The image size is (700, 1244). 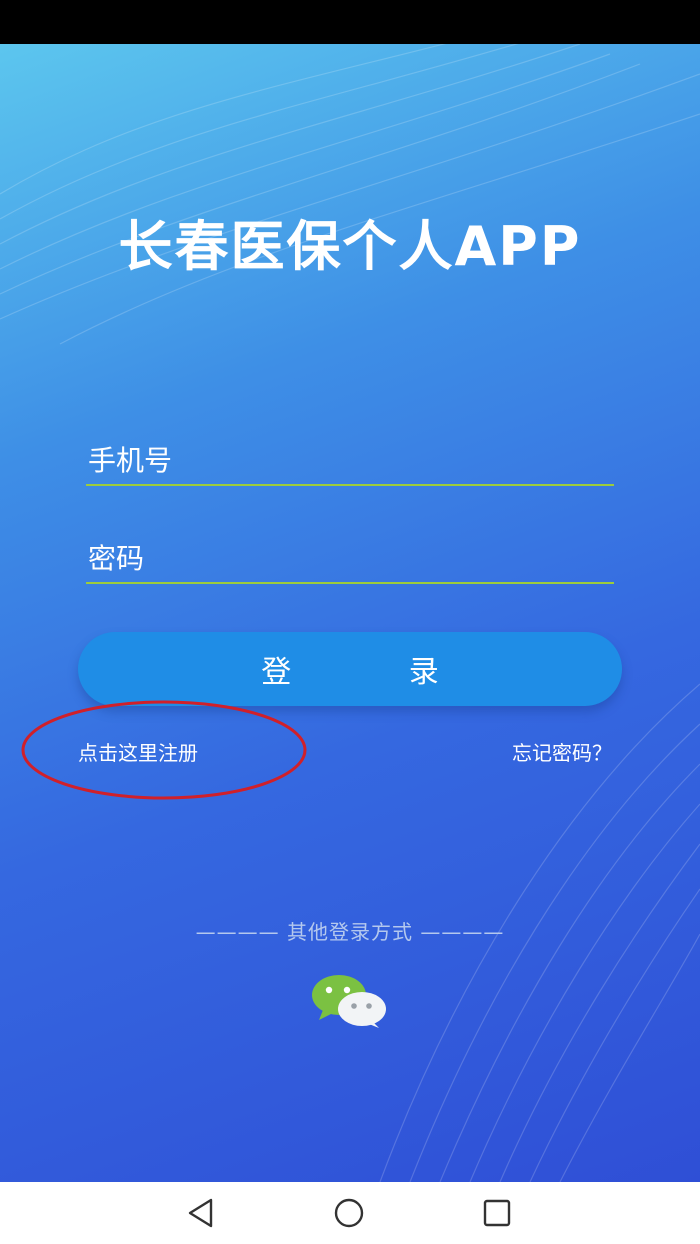 I want to click on other-login-label: ———— 其他登录方式 ————, so click(x=350, y=932).